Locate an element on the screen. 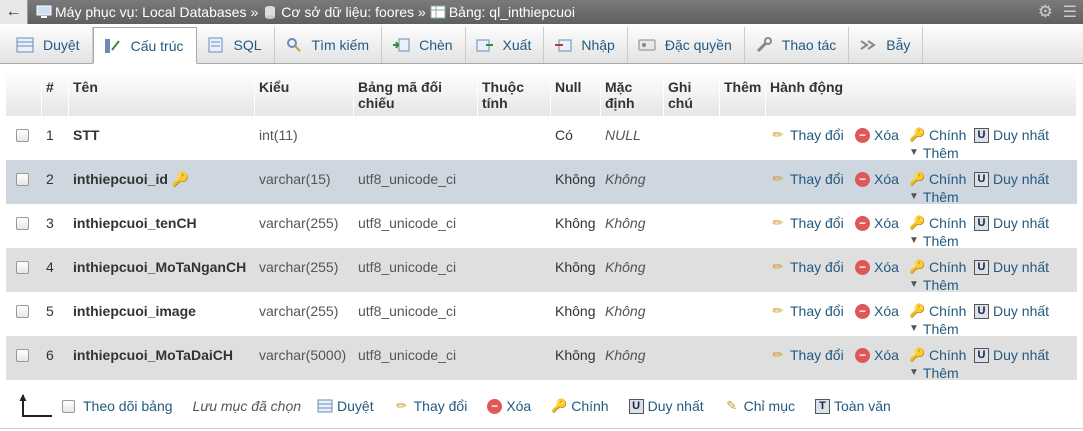  footer-fulltext-label: Toàn văn is located at coordinates (862, 406).